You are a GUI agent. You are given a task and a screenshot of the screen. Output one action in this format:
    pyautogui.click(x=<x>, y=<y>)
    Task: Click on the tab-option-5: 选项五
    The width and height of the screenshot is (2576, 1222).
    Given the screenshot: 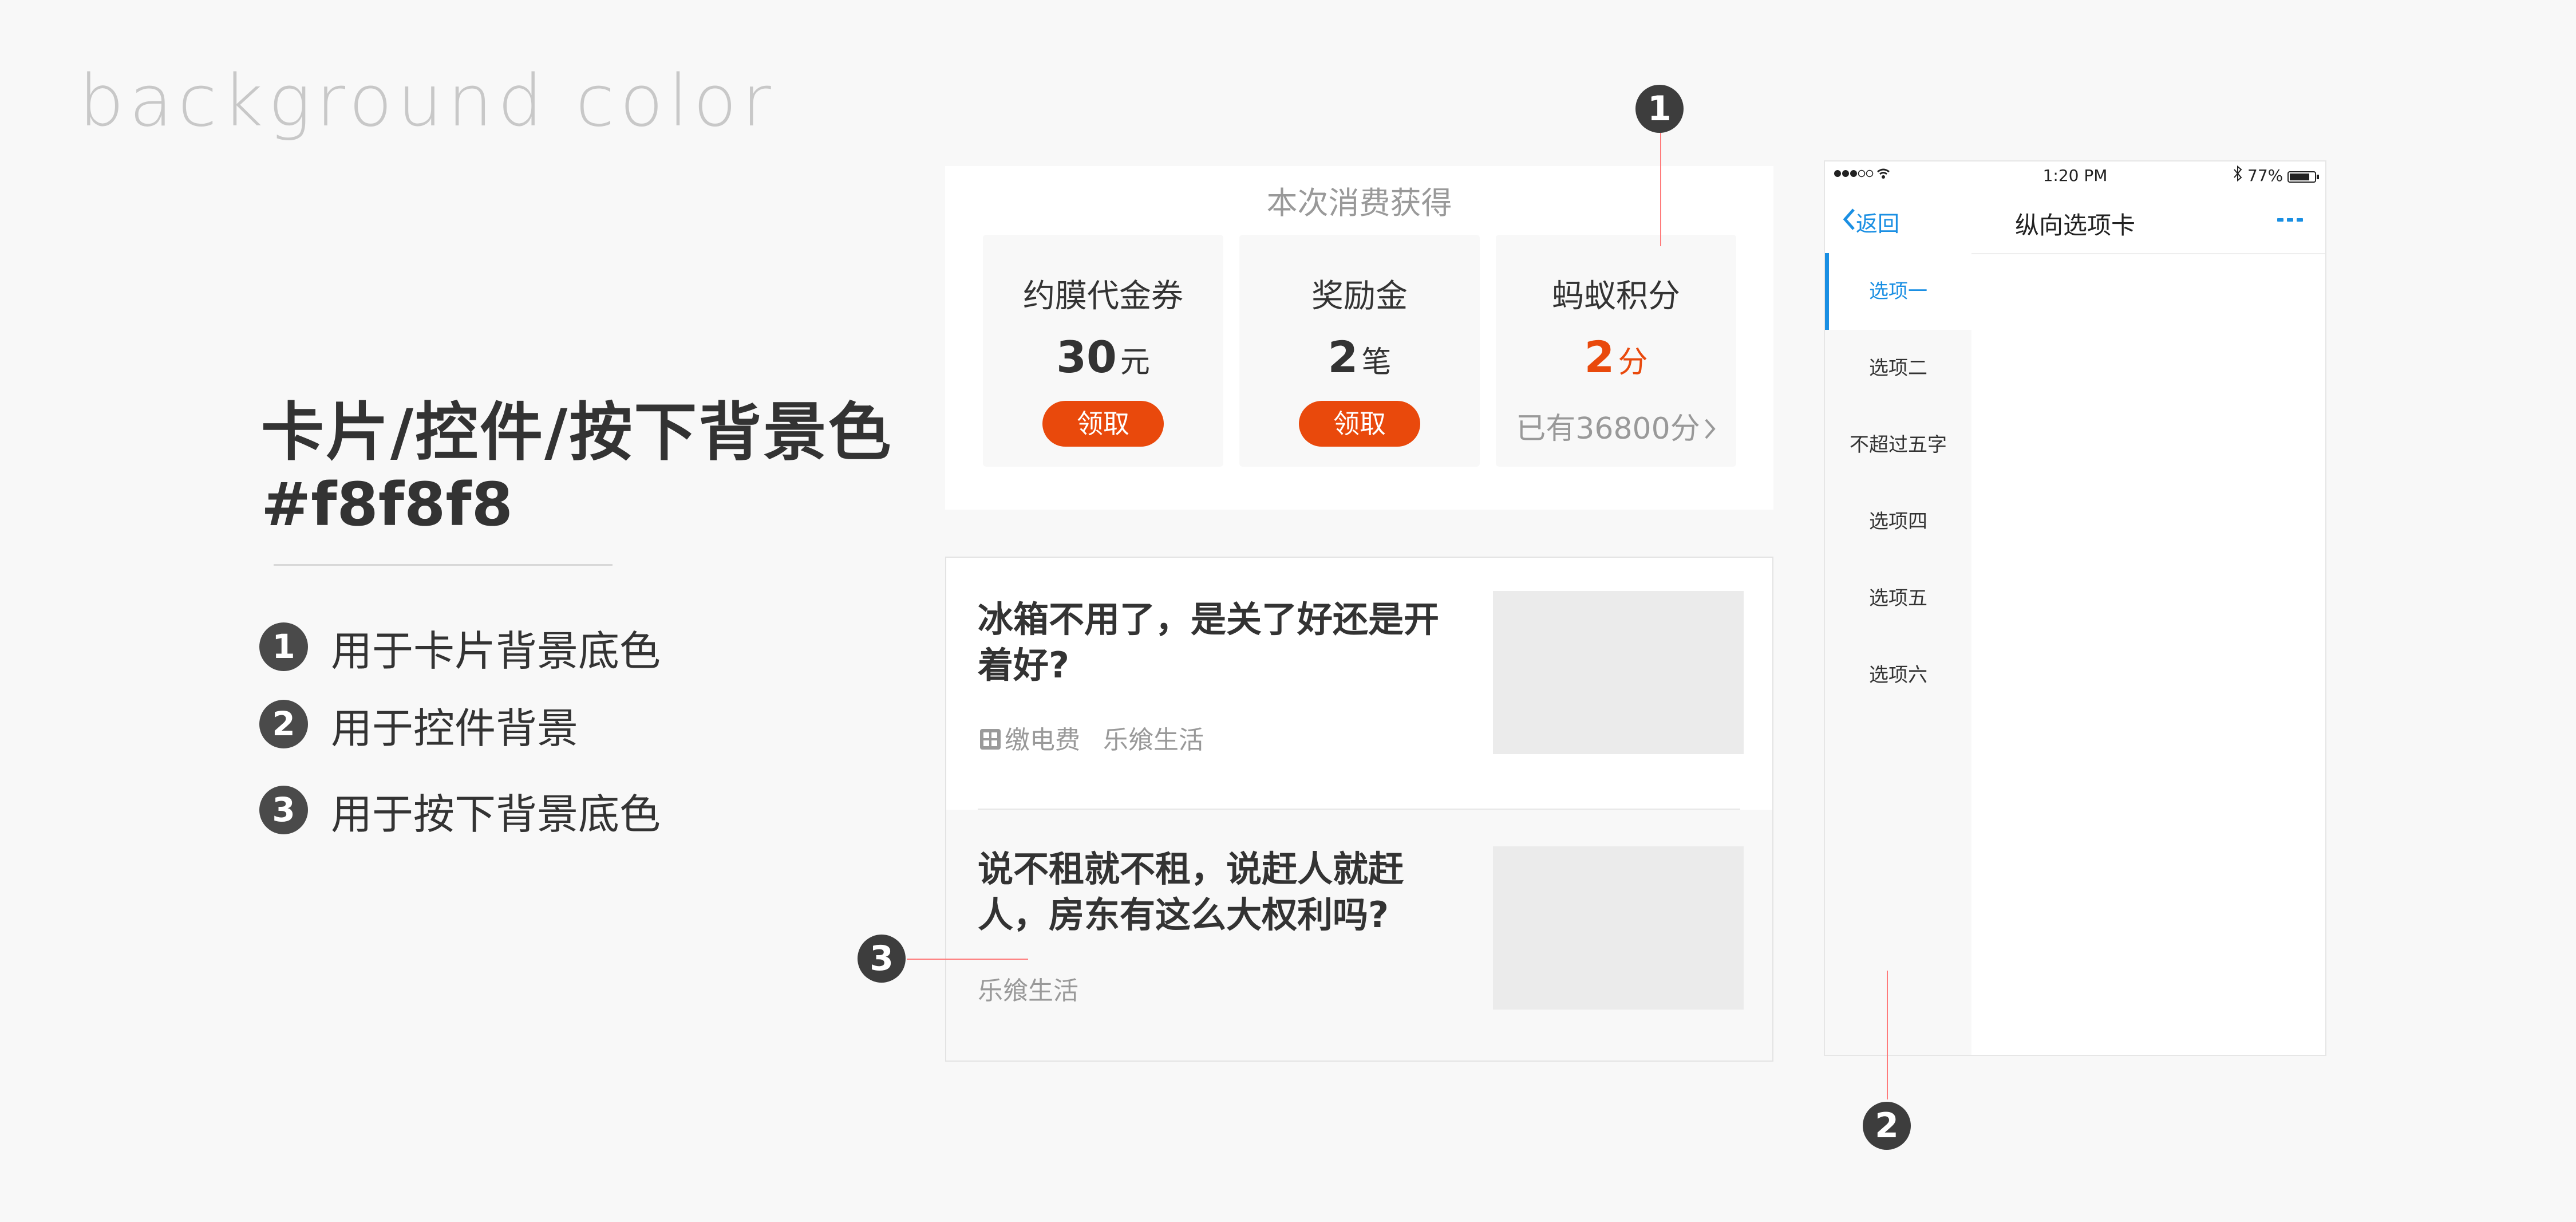 What is the action you would take?
    pyautogui.click(x=1898, y=598)
    